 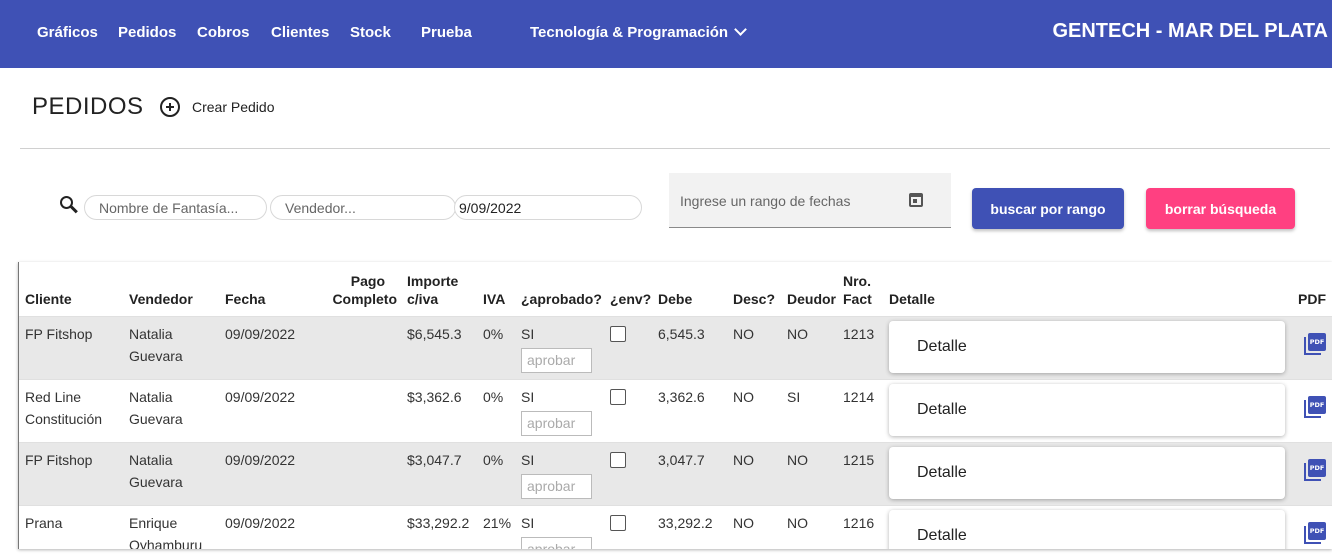 I want to click on nav-item-stock: Stock, so click(x=370, y=32).